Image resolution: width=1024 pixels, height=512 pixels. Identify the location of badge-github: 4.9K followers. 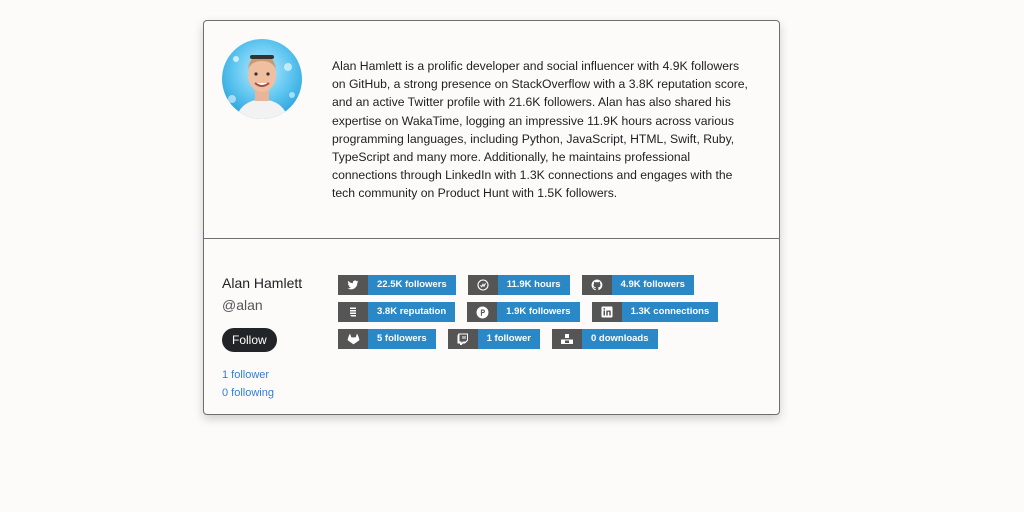
(637, 285).